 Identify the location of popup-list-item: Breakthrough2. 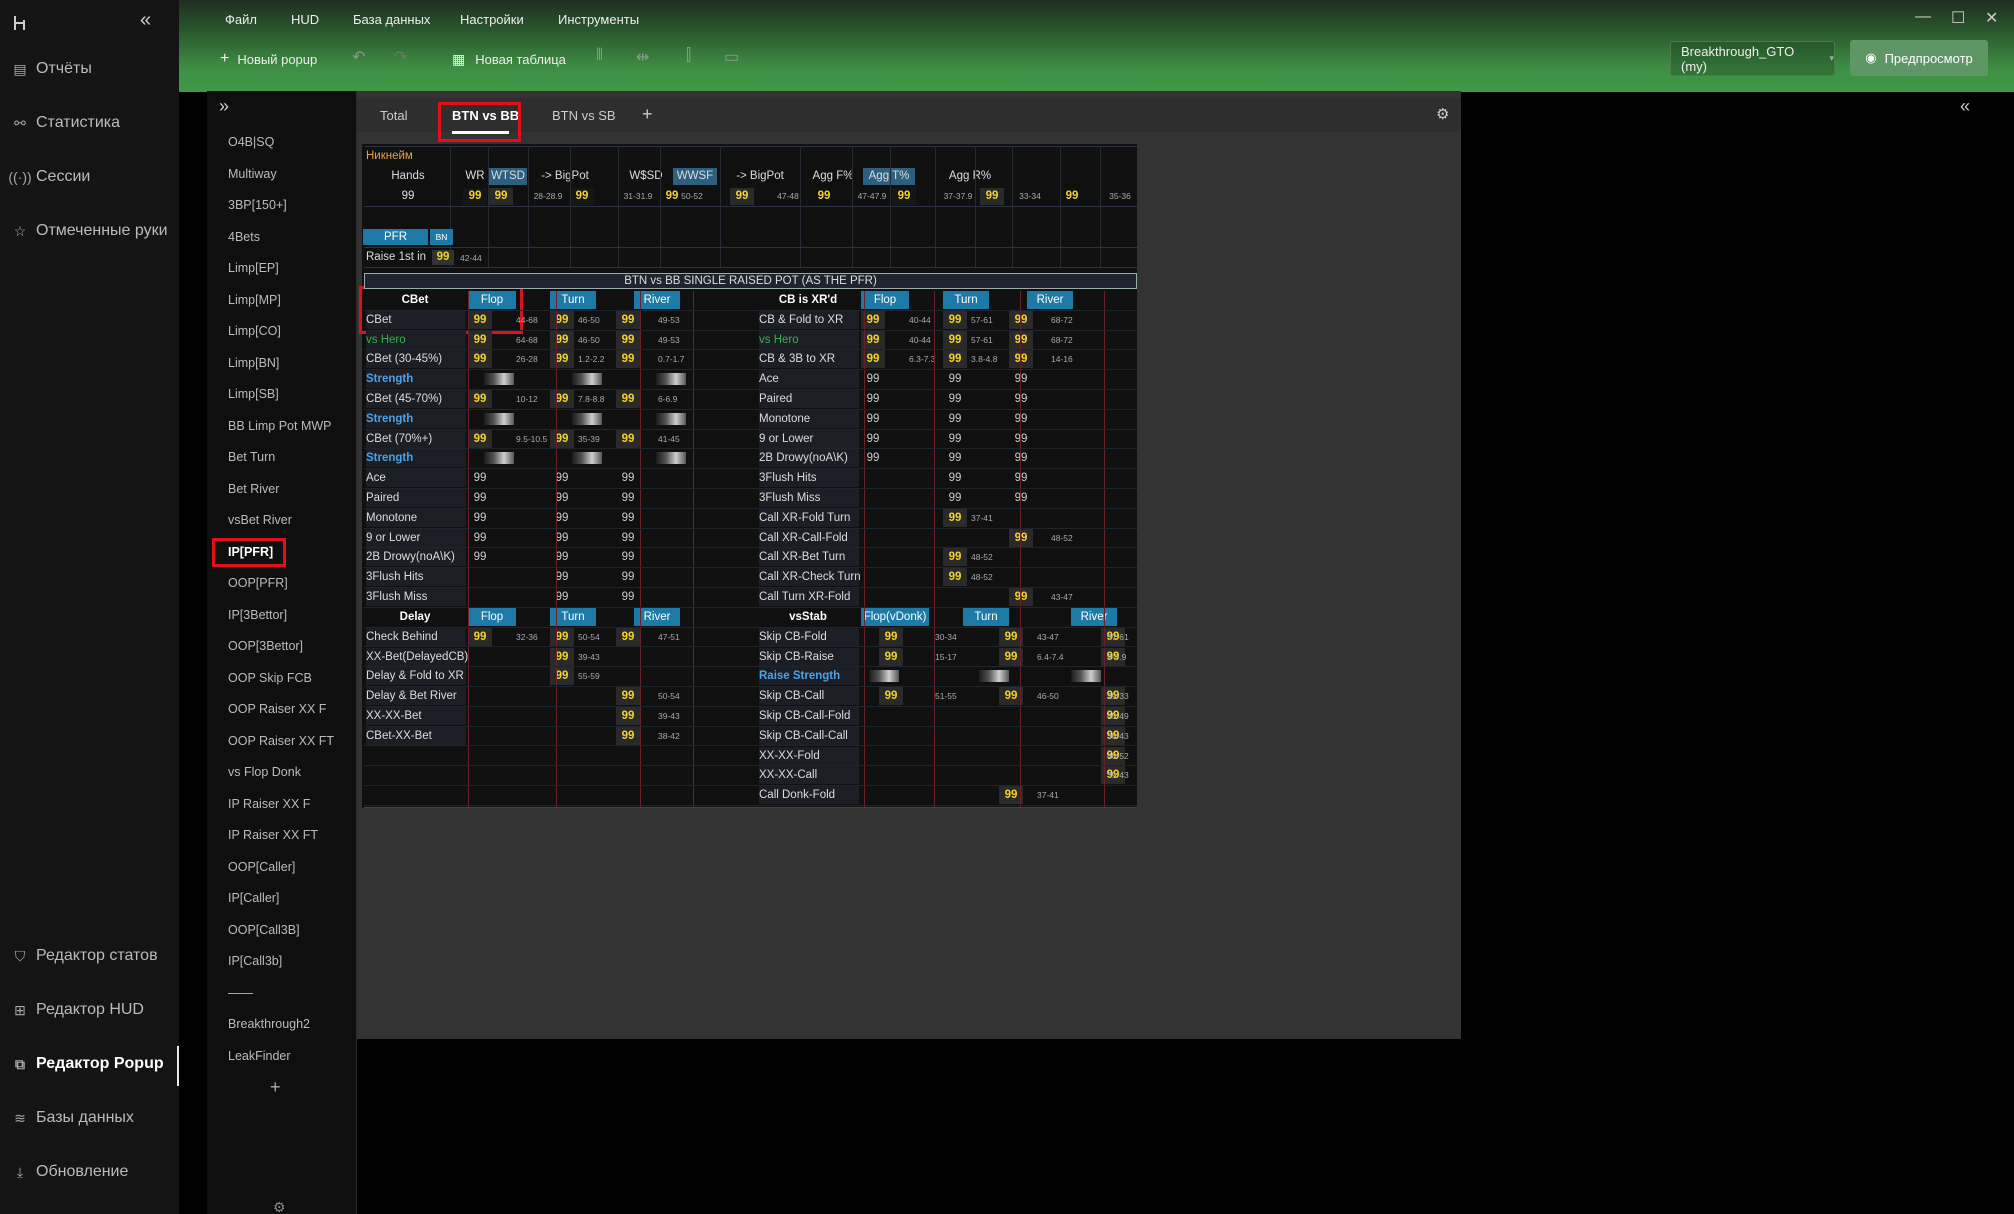
(269, 1026).